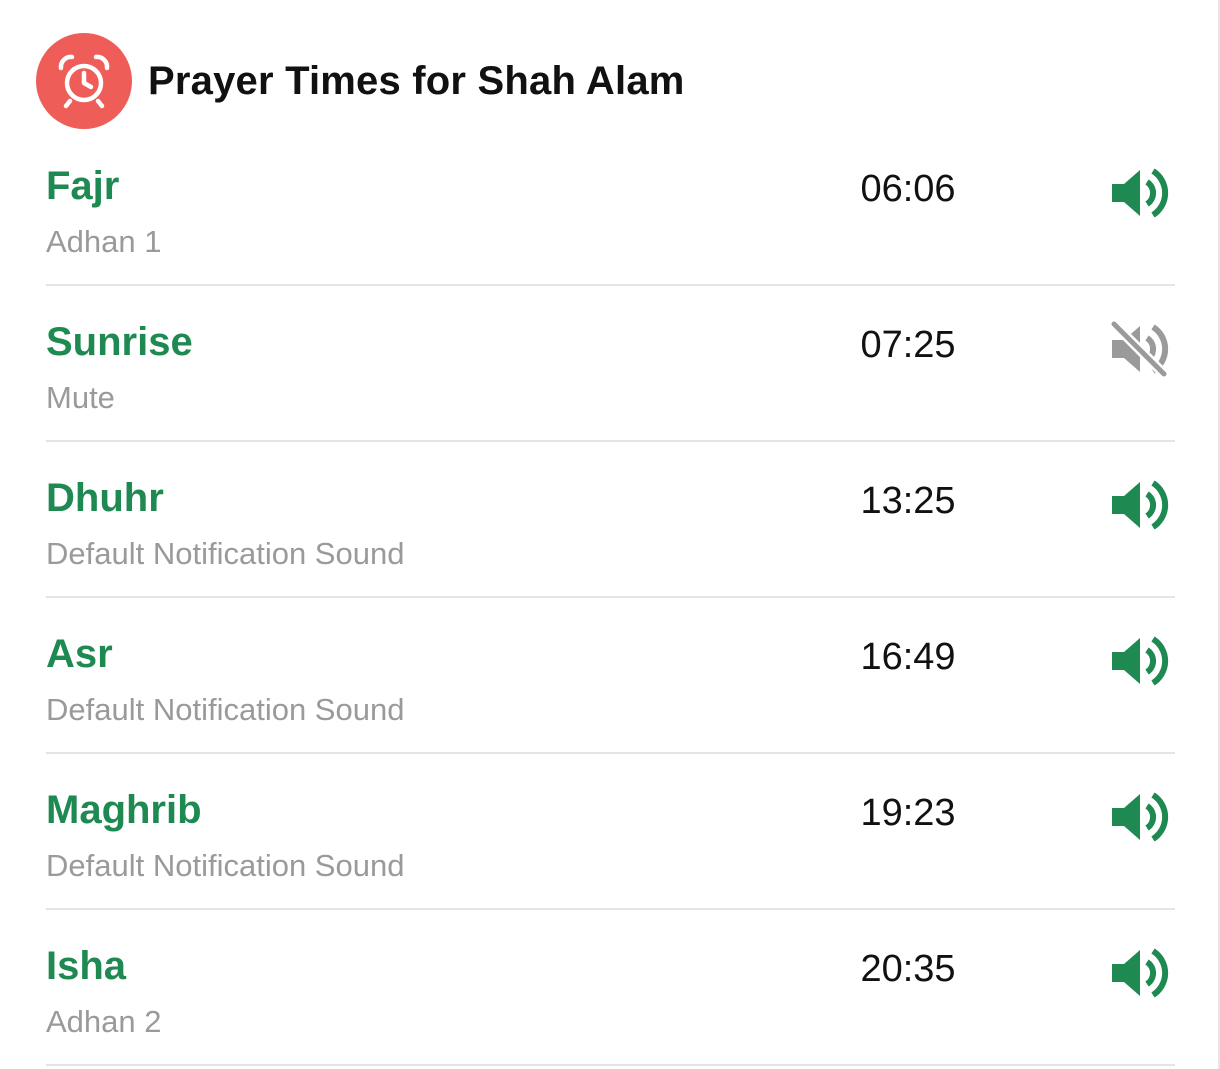  I want to click on prayer-row-dhuhr: Dhuhr Default Notification Sound 13:25, so click(610, 520).